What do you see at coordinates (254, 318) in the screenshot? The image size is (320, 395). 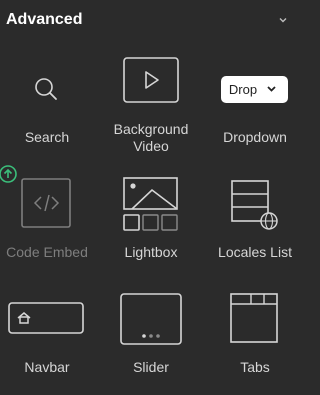 I see `tabs-icon` at bounding box center [254, 318].